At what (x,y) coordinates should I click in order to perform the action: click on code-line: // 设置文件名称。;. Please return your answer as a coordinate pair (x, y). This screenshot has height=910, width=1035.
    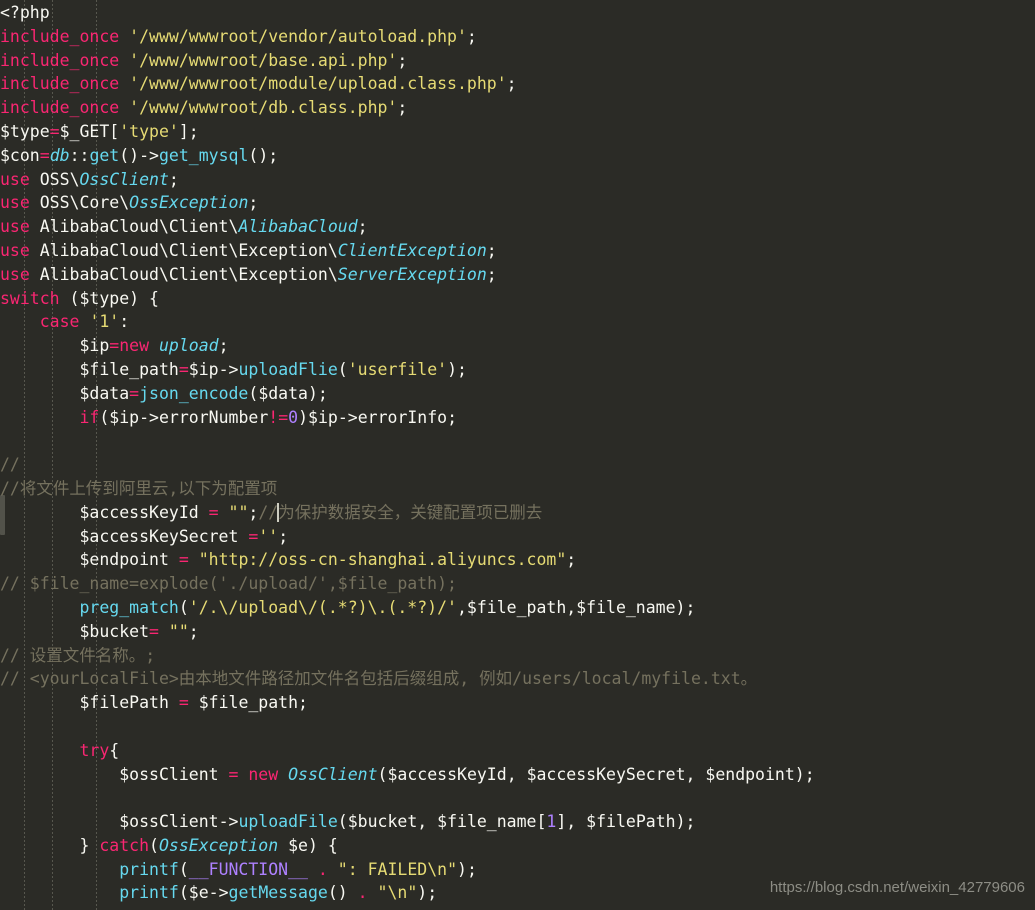
    Looking at the image, I should click on (517, 656).